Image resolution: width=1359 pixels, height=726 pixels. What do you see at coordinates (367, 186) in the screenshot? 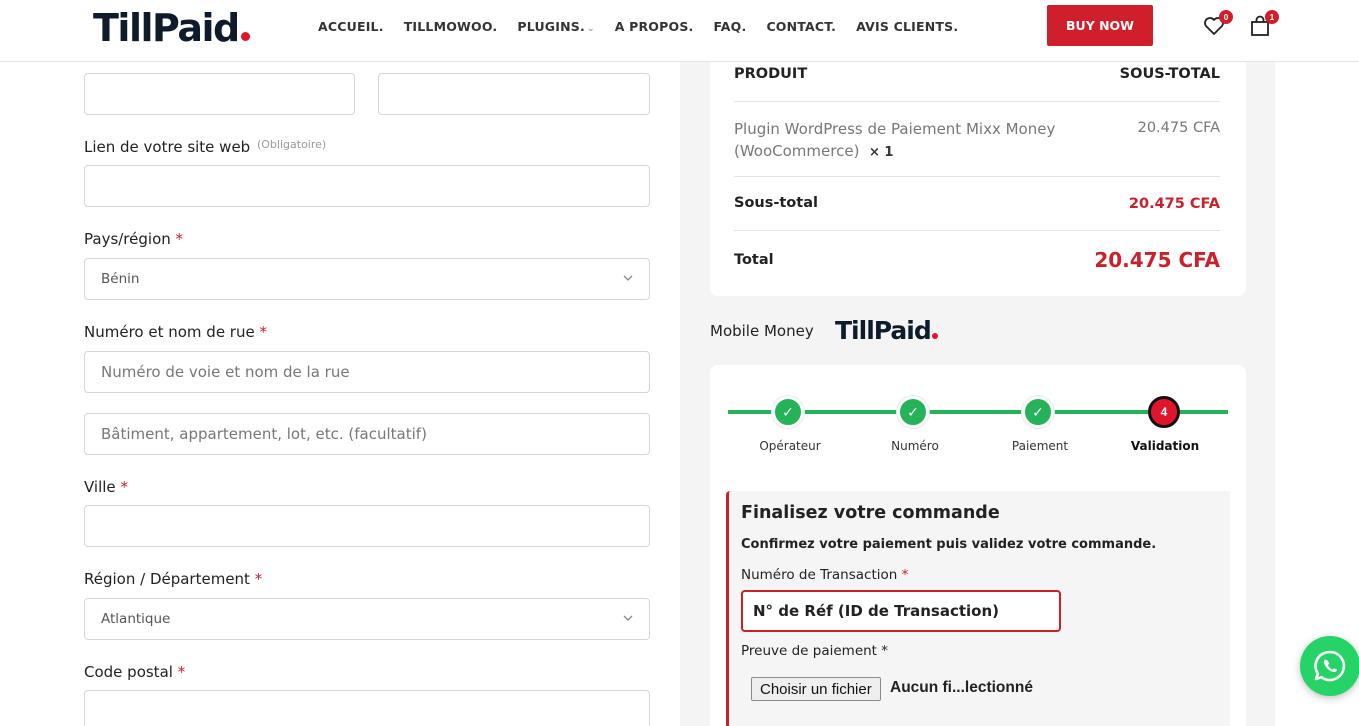
I see `website-input` at bounding box center [367, 186].